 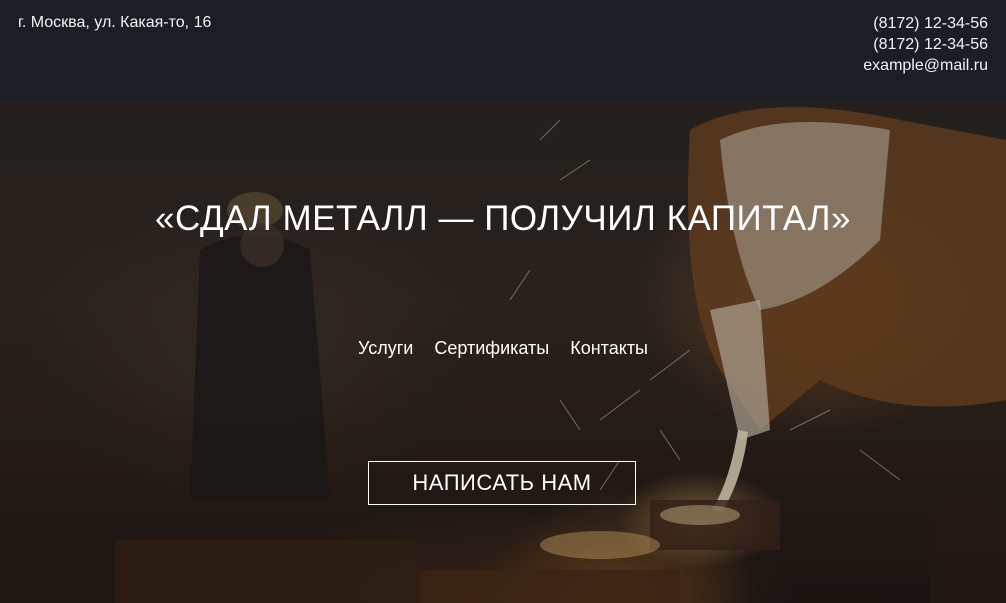 I want to click on write-us-button: НАПИСАТЬ НАМ, so click(x=502, y=483).